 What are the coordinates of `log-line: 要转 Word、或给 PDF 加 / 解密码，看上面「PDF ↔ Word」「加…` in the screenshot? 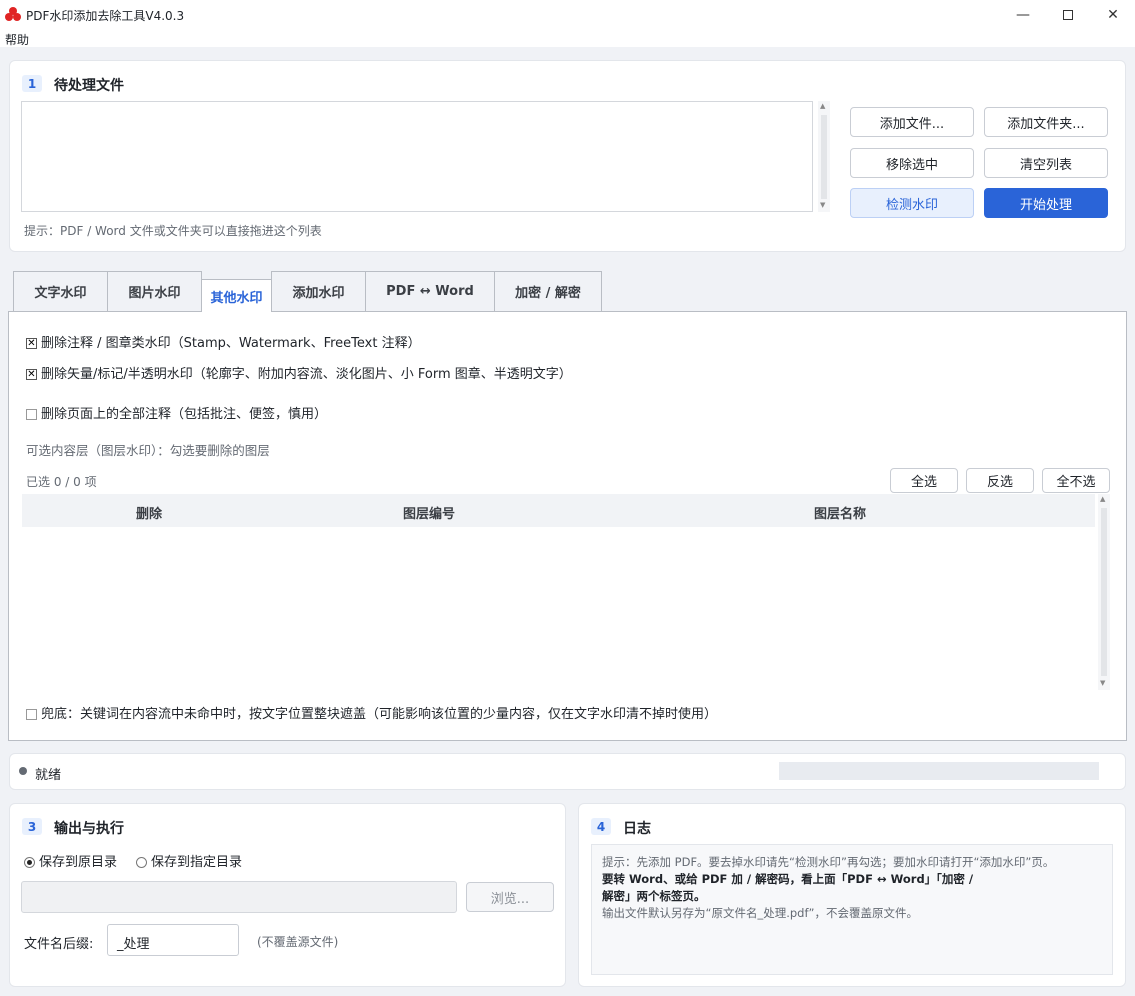 It's located at (788, 879).